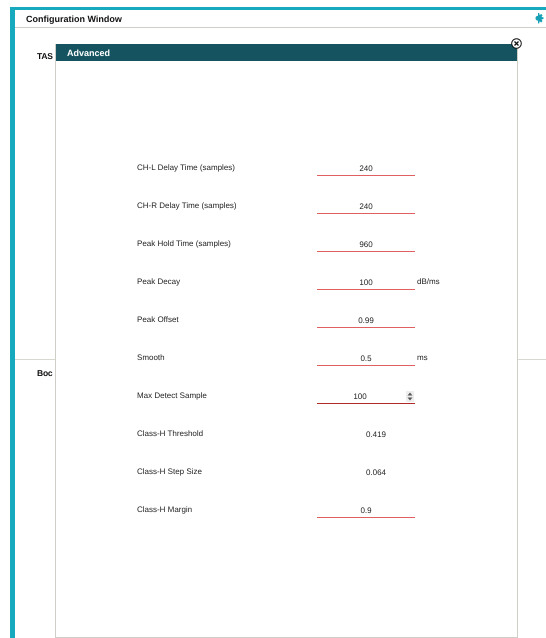 The width and height of the screenshot is (546, 638). I want to click on input-field: 0.99, so click(366, 321).